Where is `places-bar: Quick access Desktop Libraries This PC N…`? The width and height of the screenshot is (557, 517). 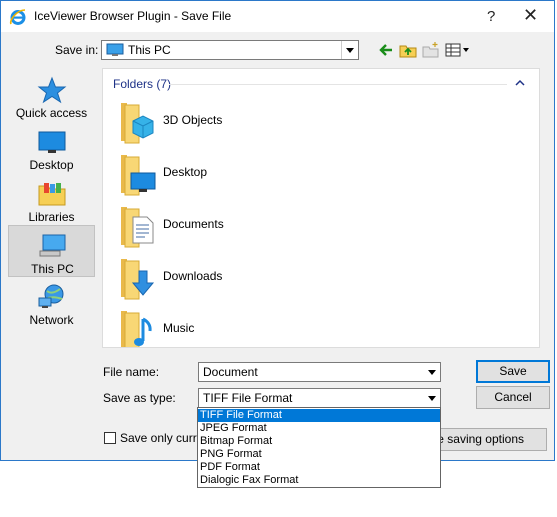
places-bar: Quick access Desktop Libraries This PC N… is located at coordinates (51, 208).